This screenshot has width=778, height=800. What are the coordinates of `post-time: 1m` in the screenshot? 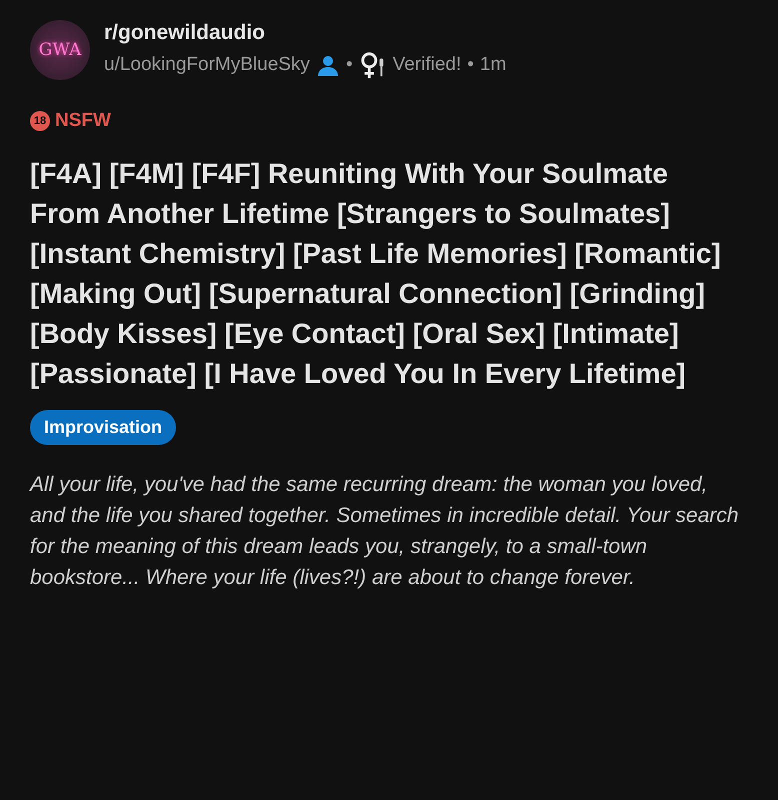 It's located at (493, 65).